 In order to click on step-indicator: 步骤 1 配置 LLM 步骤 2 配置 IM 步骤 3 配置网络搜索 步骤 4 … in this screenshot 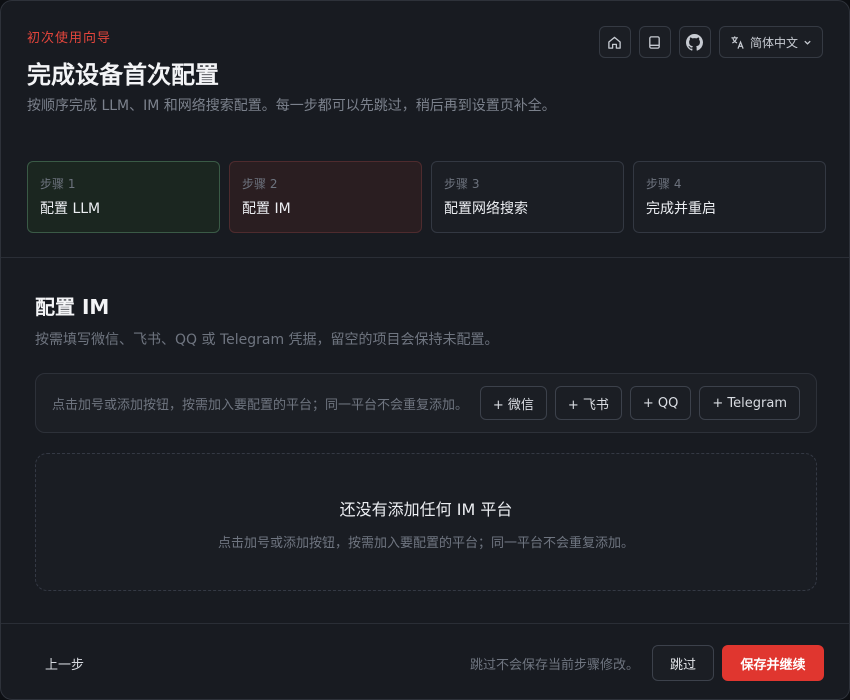, I will do `click(426, 197)`.